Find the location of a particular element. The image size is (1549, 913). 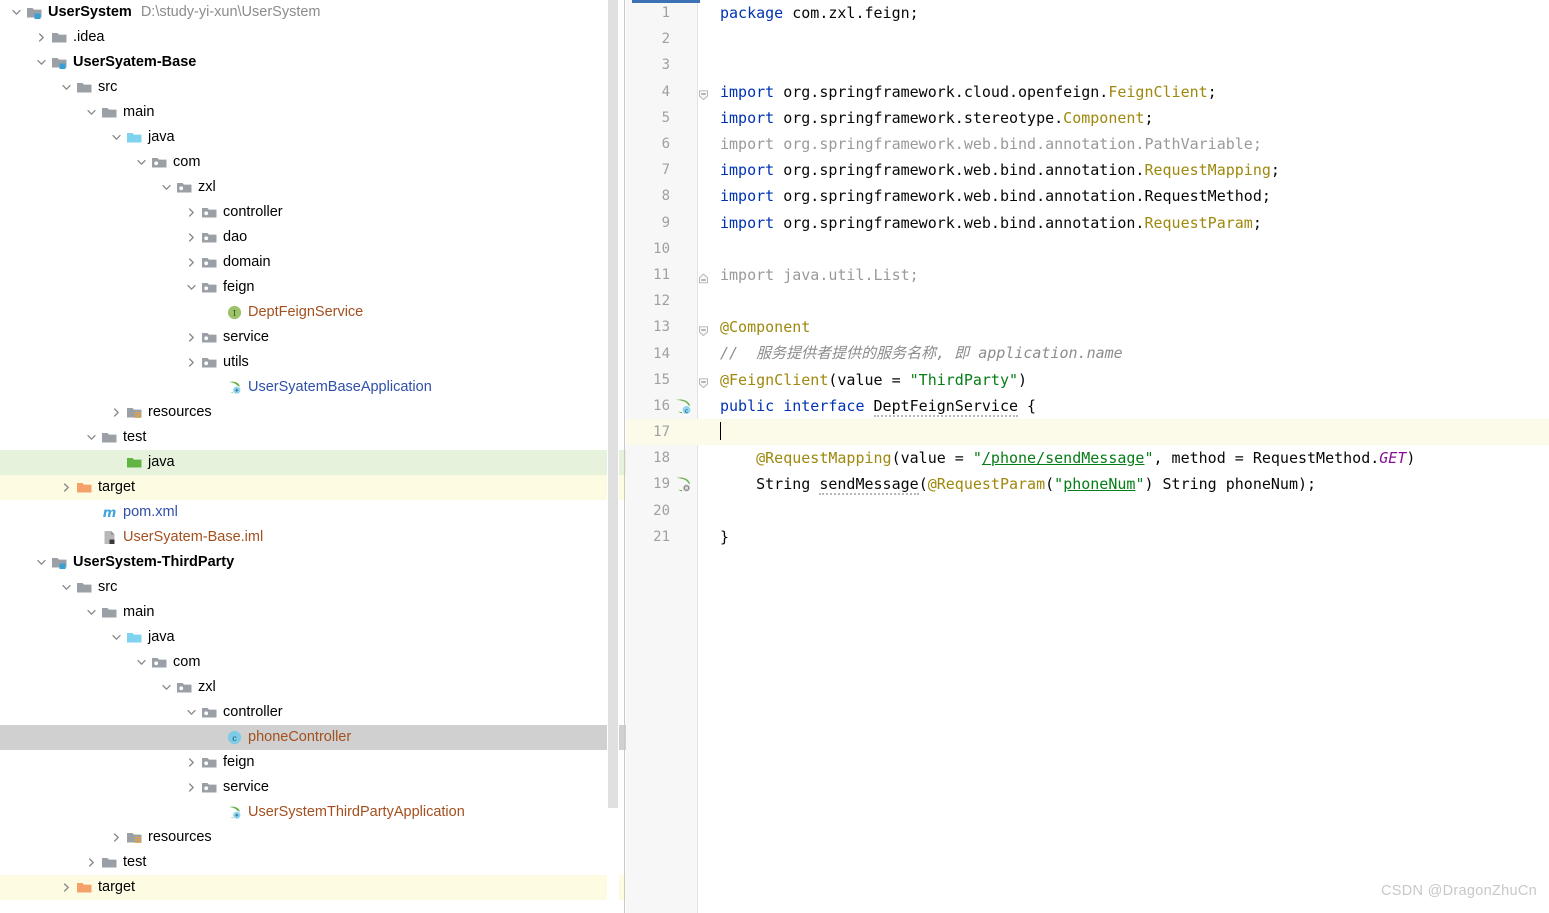

panel-divider is located at coordinates (624, 456).